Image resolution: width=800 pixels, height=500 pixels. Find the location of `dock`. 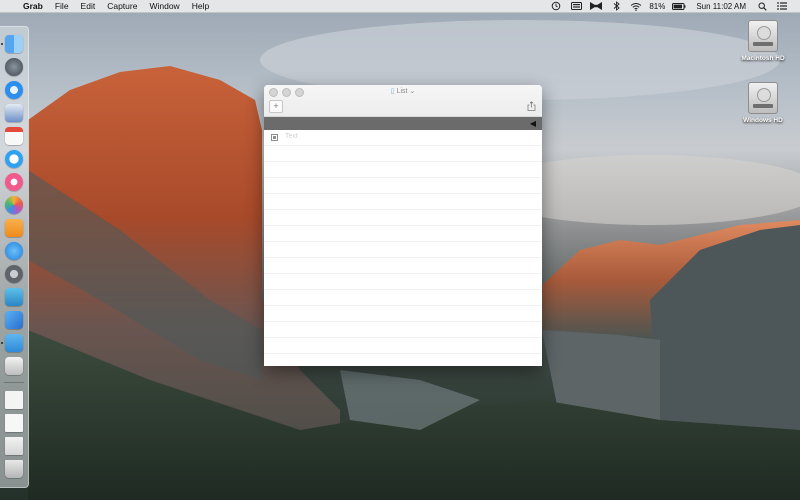

dock is located at coordinates (14, 257).